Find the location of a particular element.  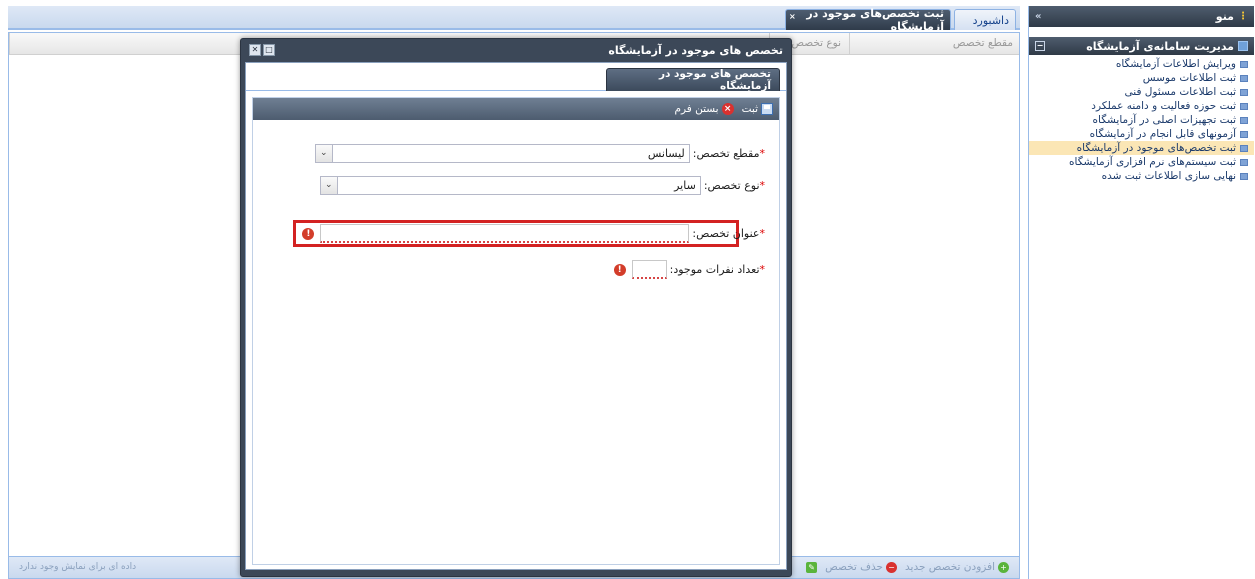

title-field-row: * عنوان تخصص: ! is located at coordinates (533, 233).